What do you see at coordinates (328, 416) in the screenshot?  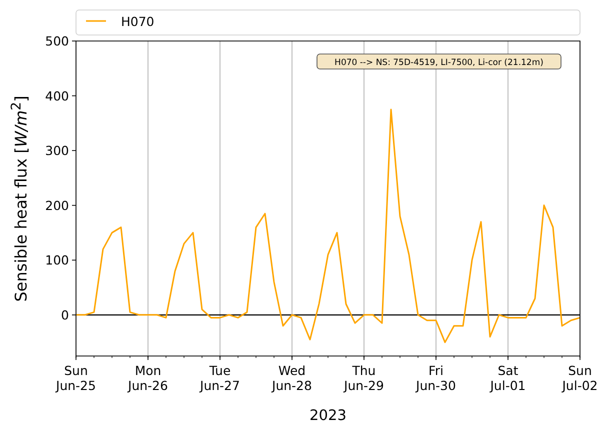 I see `x-axis-label: 2023` at bounding box center [328, 416].